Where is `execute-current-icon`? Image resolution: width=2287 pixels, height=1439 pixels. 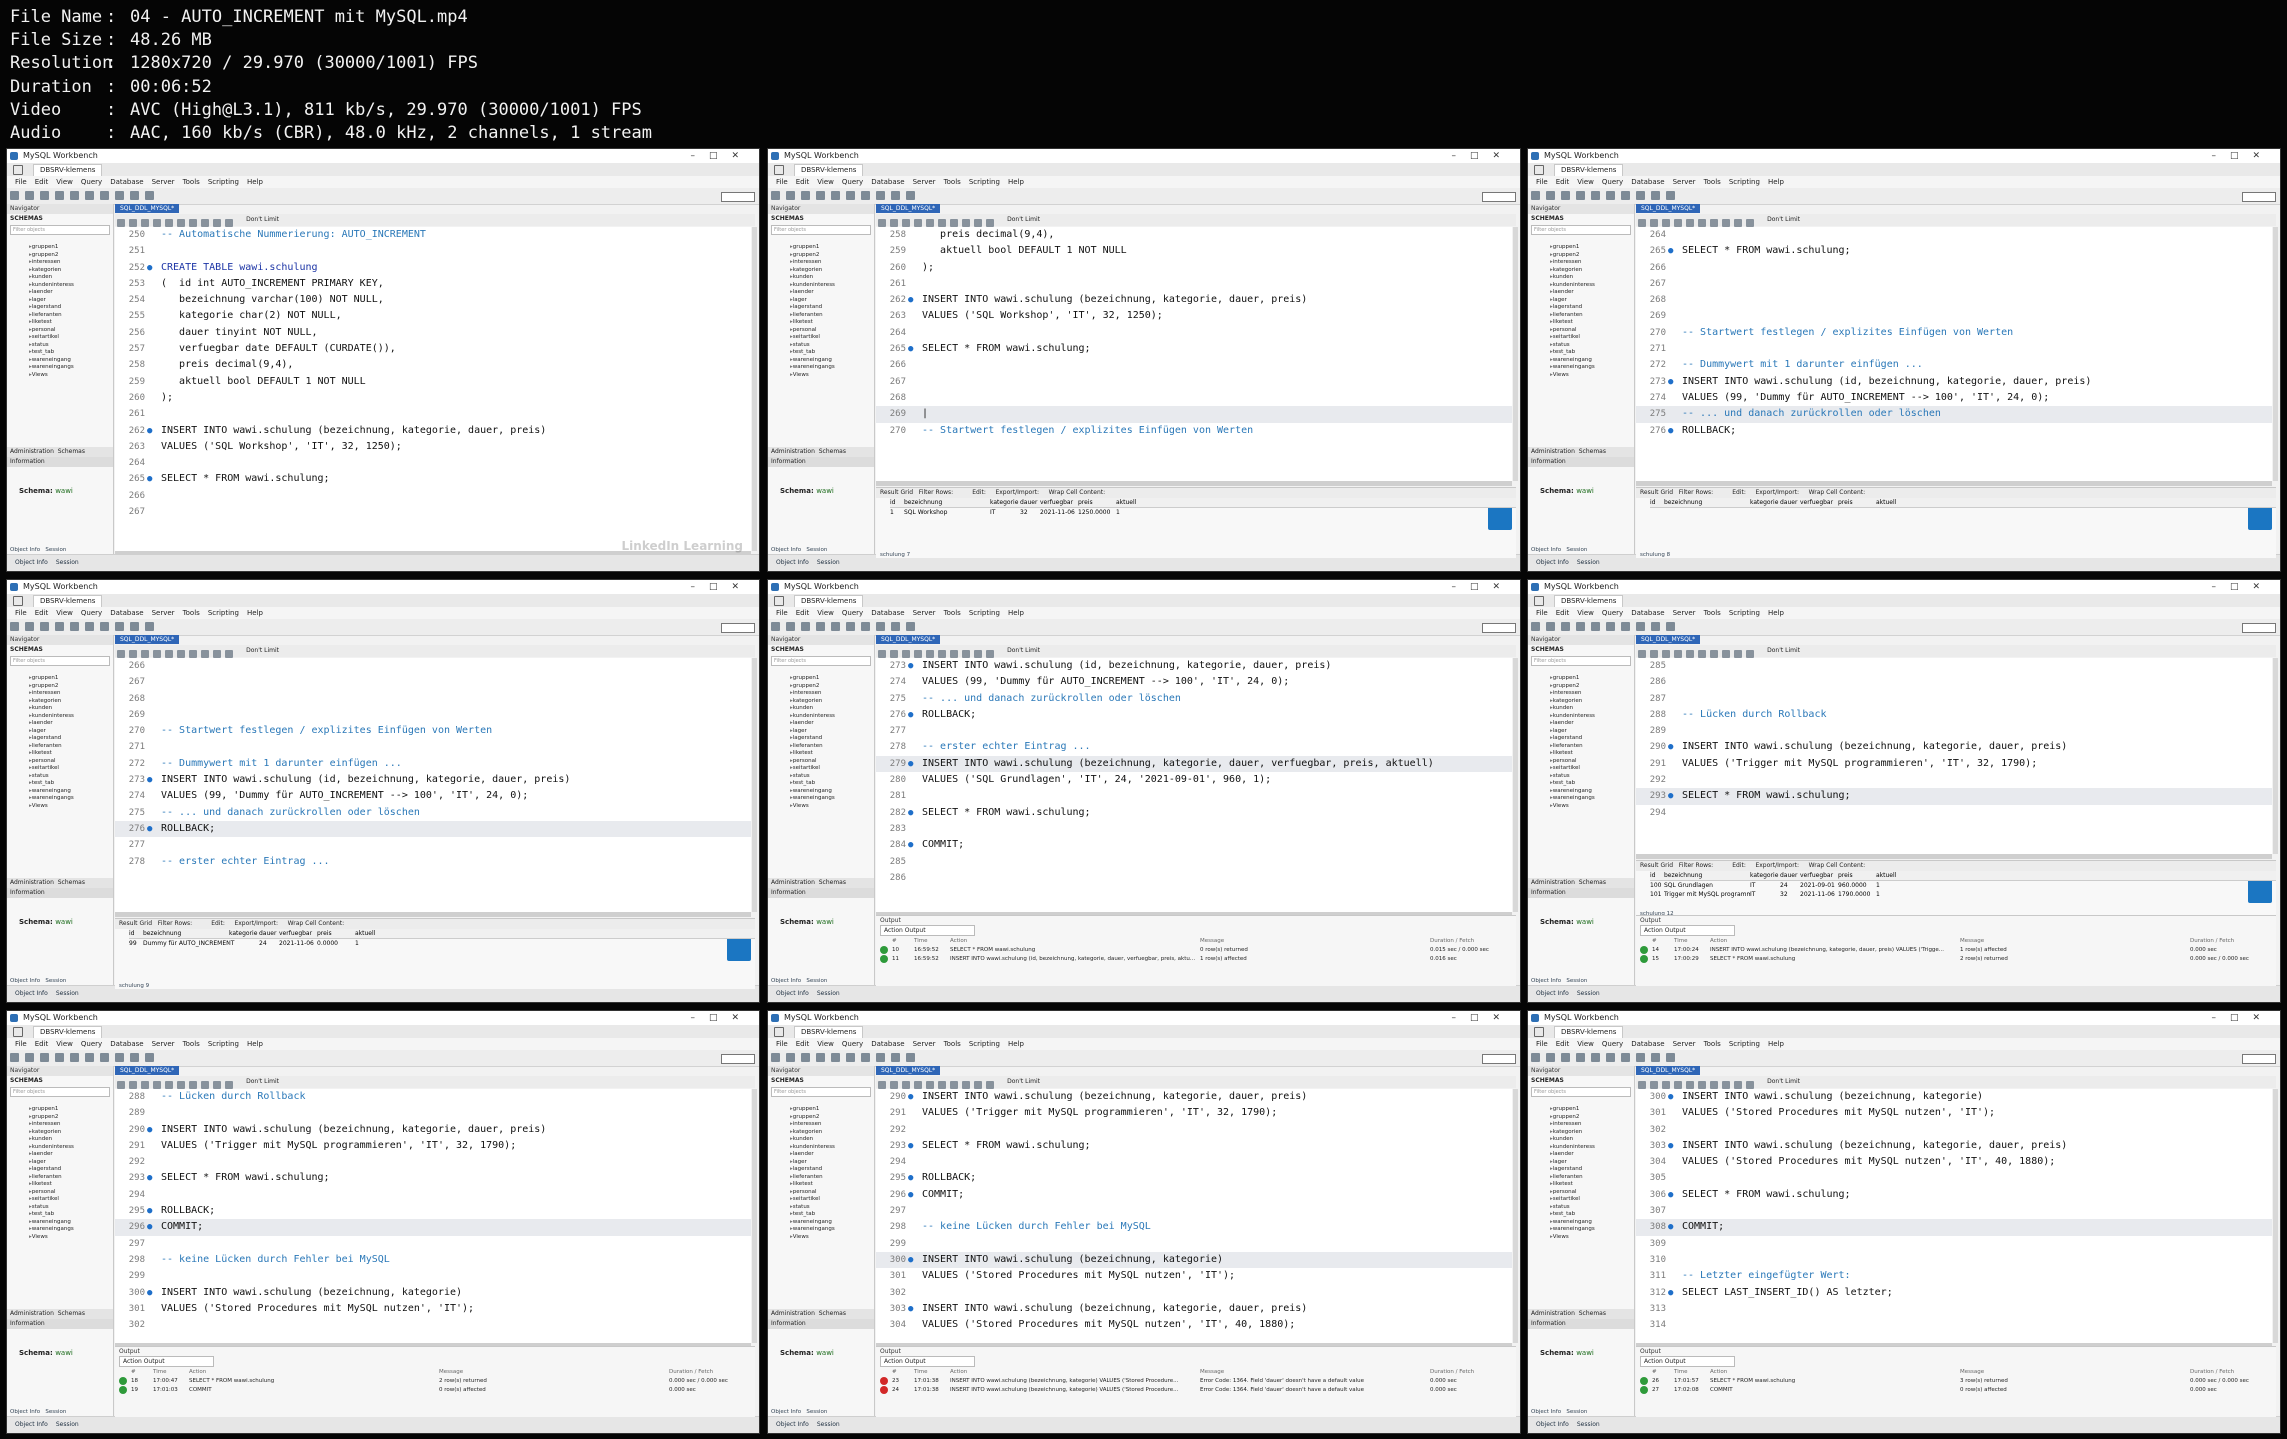 execute-current-icon is located at coordinates (1678, 1085).